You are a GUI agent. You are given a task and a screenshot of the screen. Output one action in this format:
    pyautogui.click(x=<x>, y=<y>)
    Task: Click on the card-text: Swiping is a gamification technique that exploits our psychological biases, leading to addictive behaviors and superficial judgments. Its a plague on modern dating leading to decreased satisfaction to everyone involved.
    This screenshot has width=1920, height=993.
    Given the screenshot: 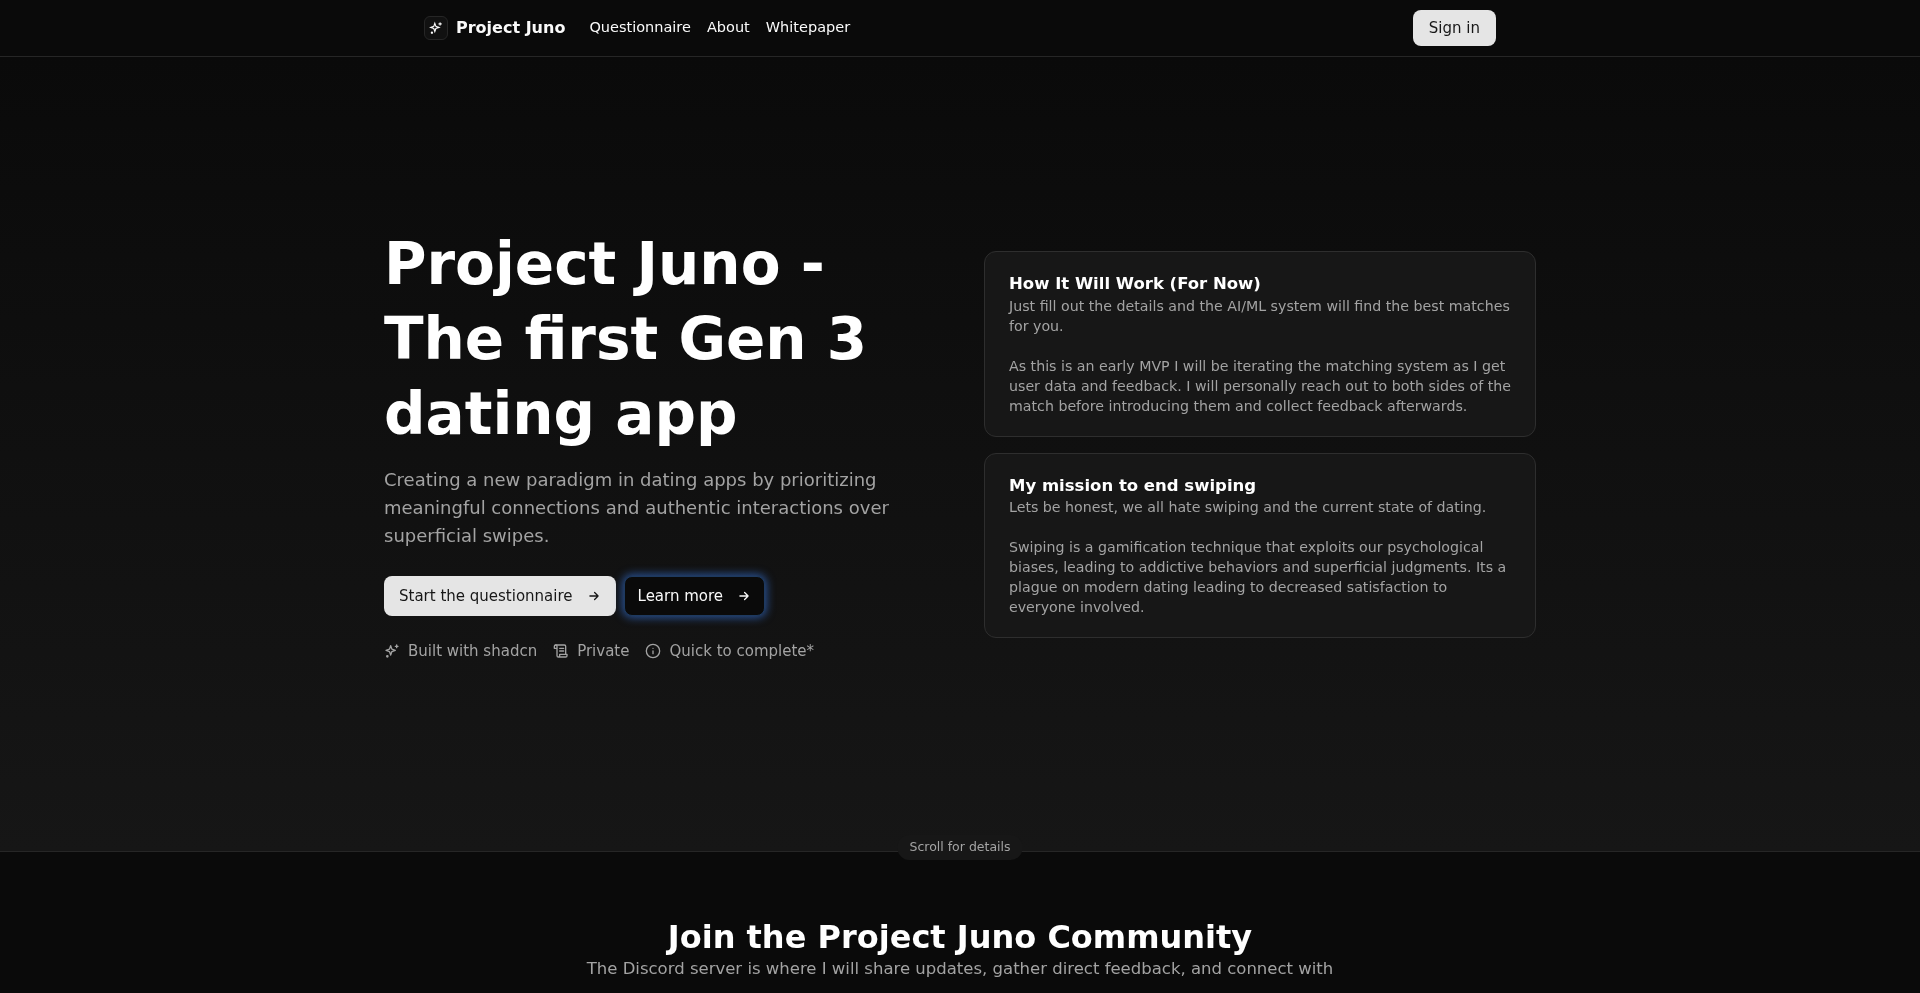 What is the action you would take?
    pyautogui.click(x=1258, y=578)
    